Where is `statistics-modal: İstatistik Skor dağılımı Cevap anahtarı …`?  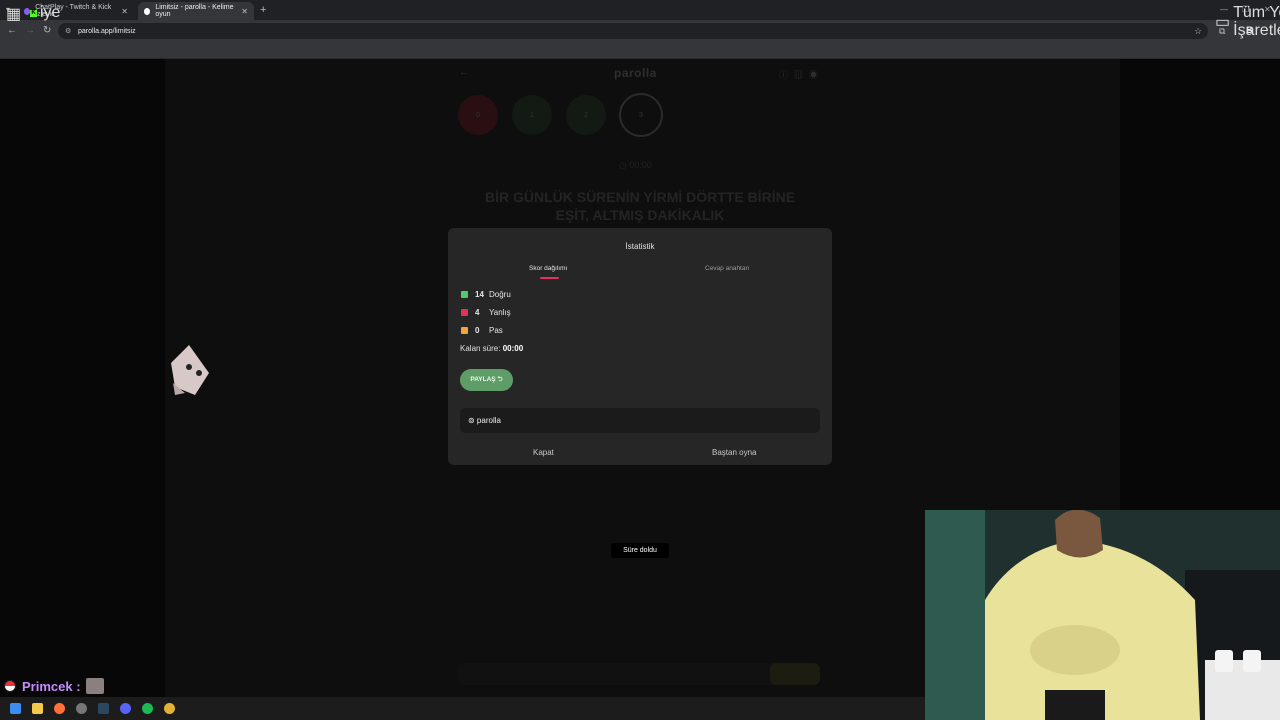
statistics-modal: İstatistik Skor dağılımı Cevap anahtarı … is located at coordinates (640, 346).